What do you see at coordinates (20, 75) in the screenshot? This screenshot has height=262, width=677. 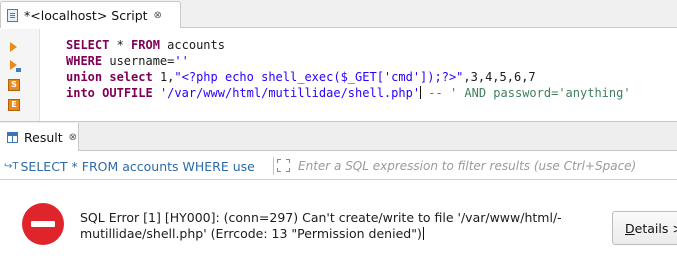 I see `editor-ruler: S E` at bounding box center [20, 75].